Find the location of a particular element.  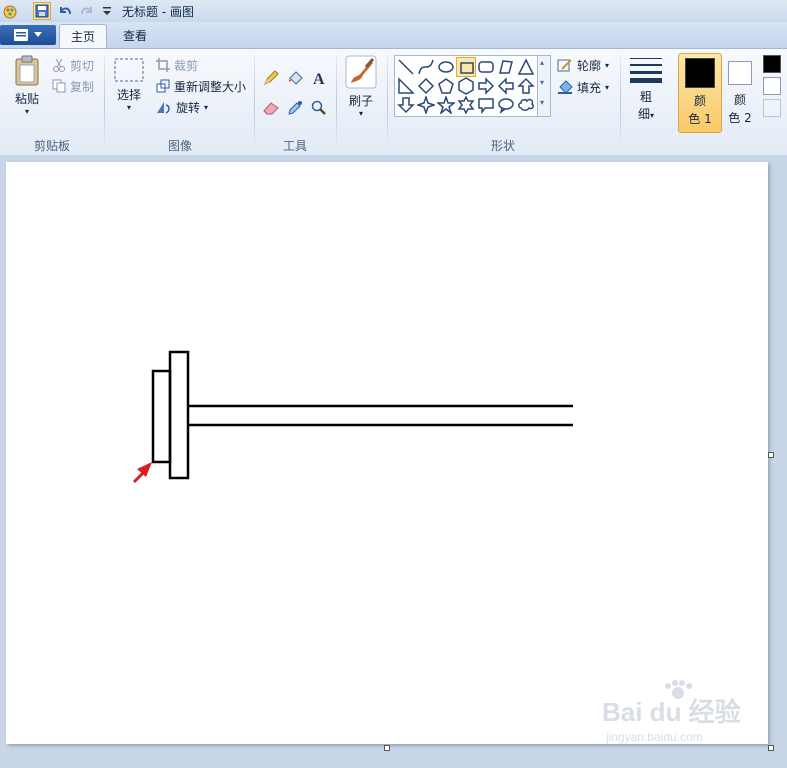

fill-button: 填充 ▾ is located at coordinates (583, 87).